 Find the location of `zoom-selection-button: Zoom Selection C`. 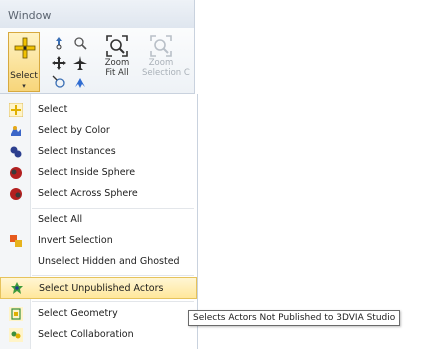

zoom-selection-button: Zoom Selection C is located at coordinates (166, 62).